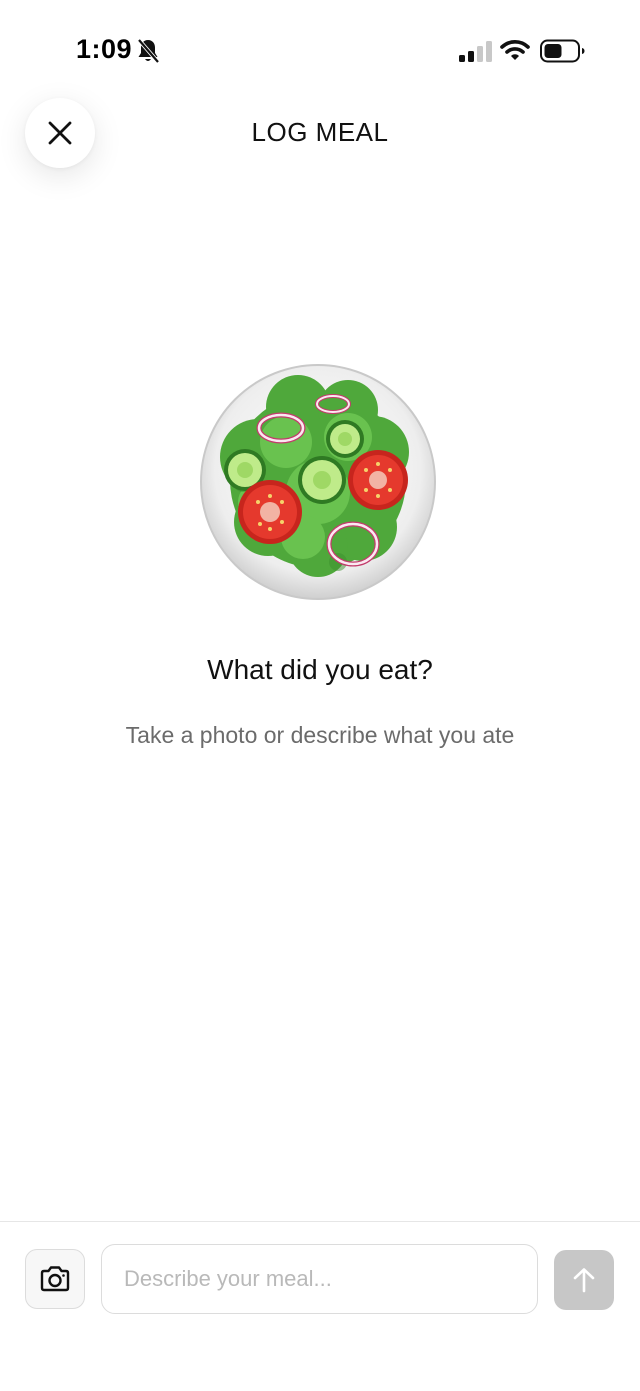 The height and width of the screenshot is (1391, 640). I want to click on status-bar: 1:09, so click(320, 50).